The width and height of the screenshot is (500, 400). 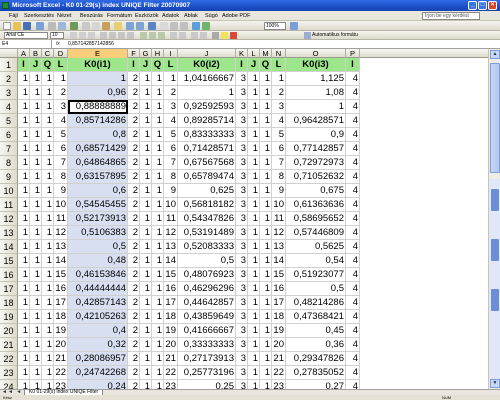 I want to click on header-cell: L, so click(x=171, y=65).